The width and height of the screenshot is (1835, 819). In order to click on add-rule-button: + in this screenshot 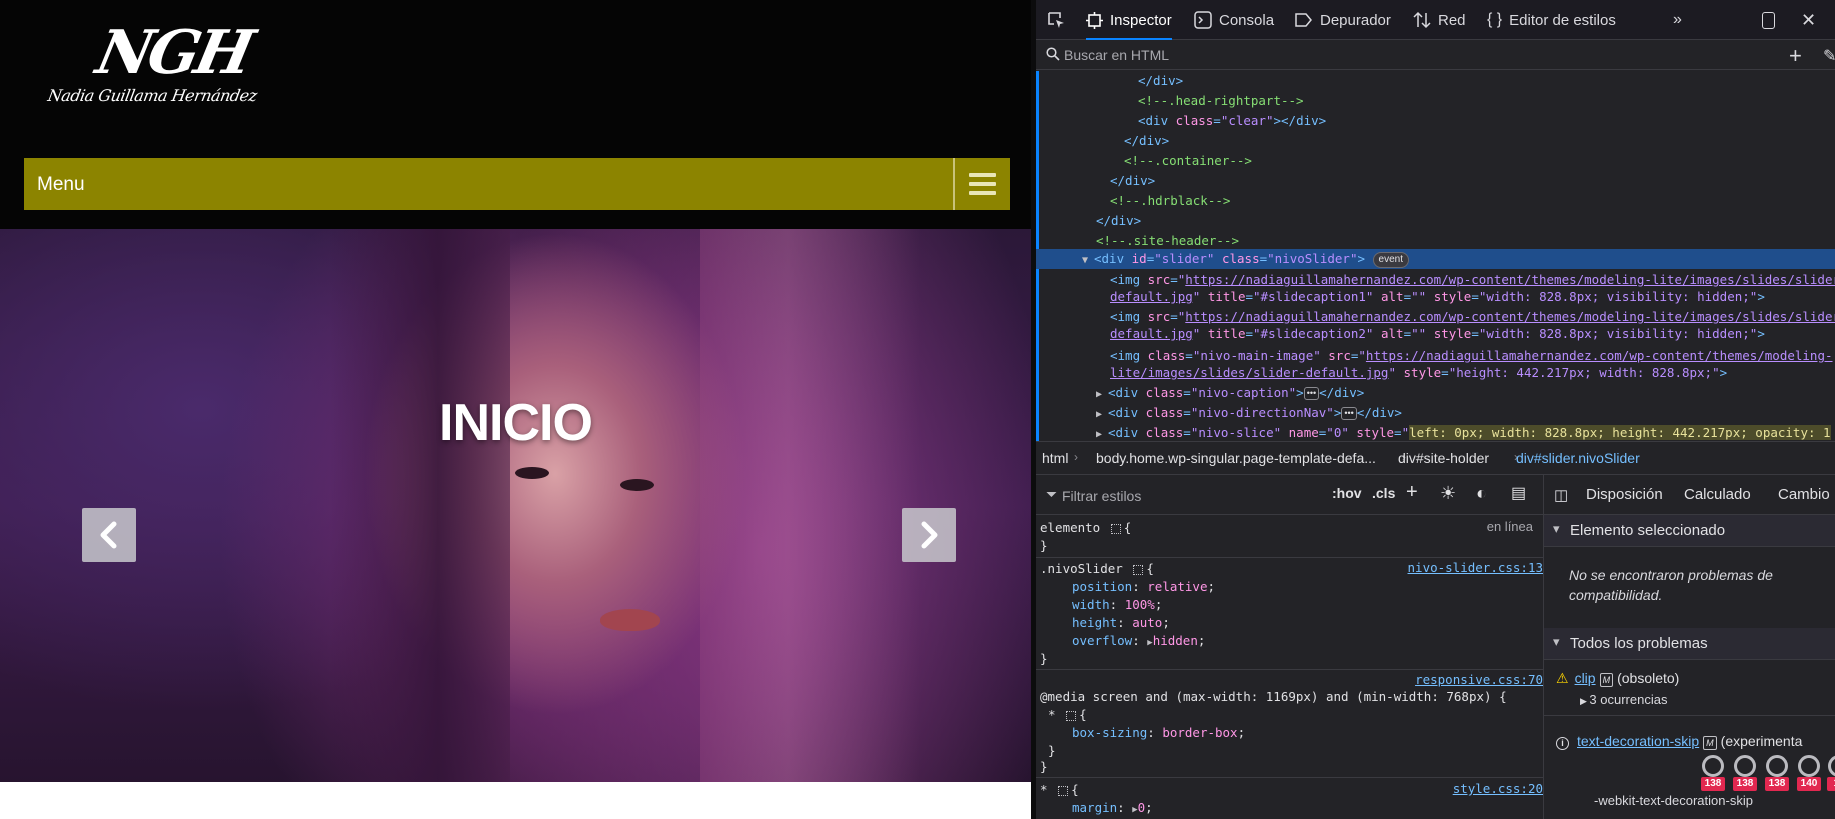, I will do `click(1412, 492)`.